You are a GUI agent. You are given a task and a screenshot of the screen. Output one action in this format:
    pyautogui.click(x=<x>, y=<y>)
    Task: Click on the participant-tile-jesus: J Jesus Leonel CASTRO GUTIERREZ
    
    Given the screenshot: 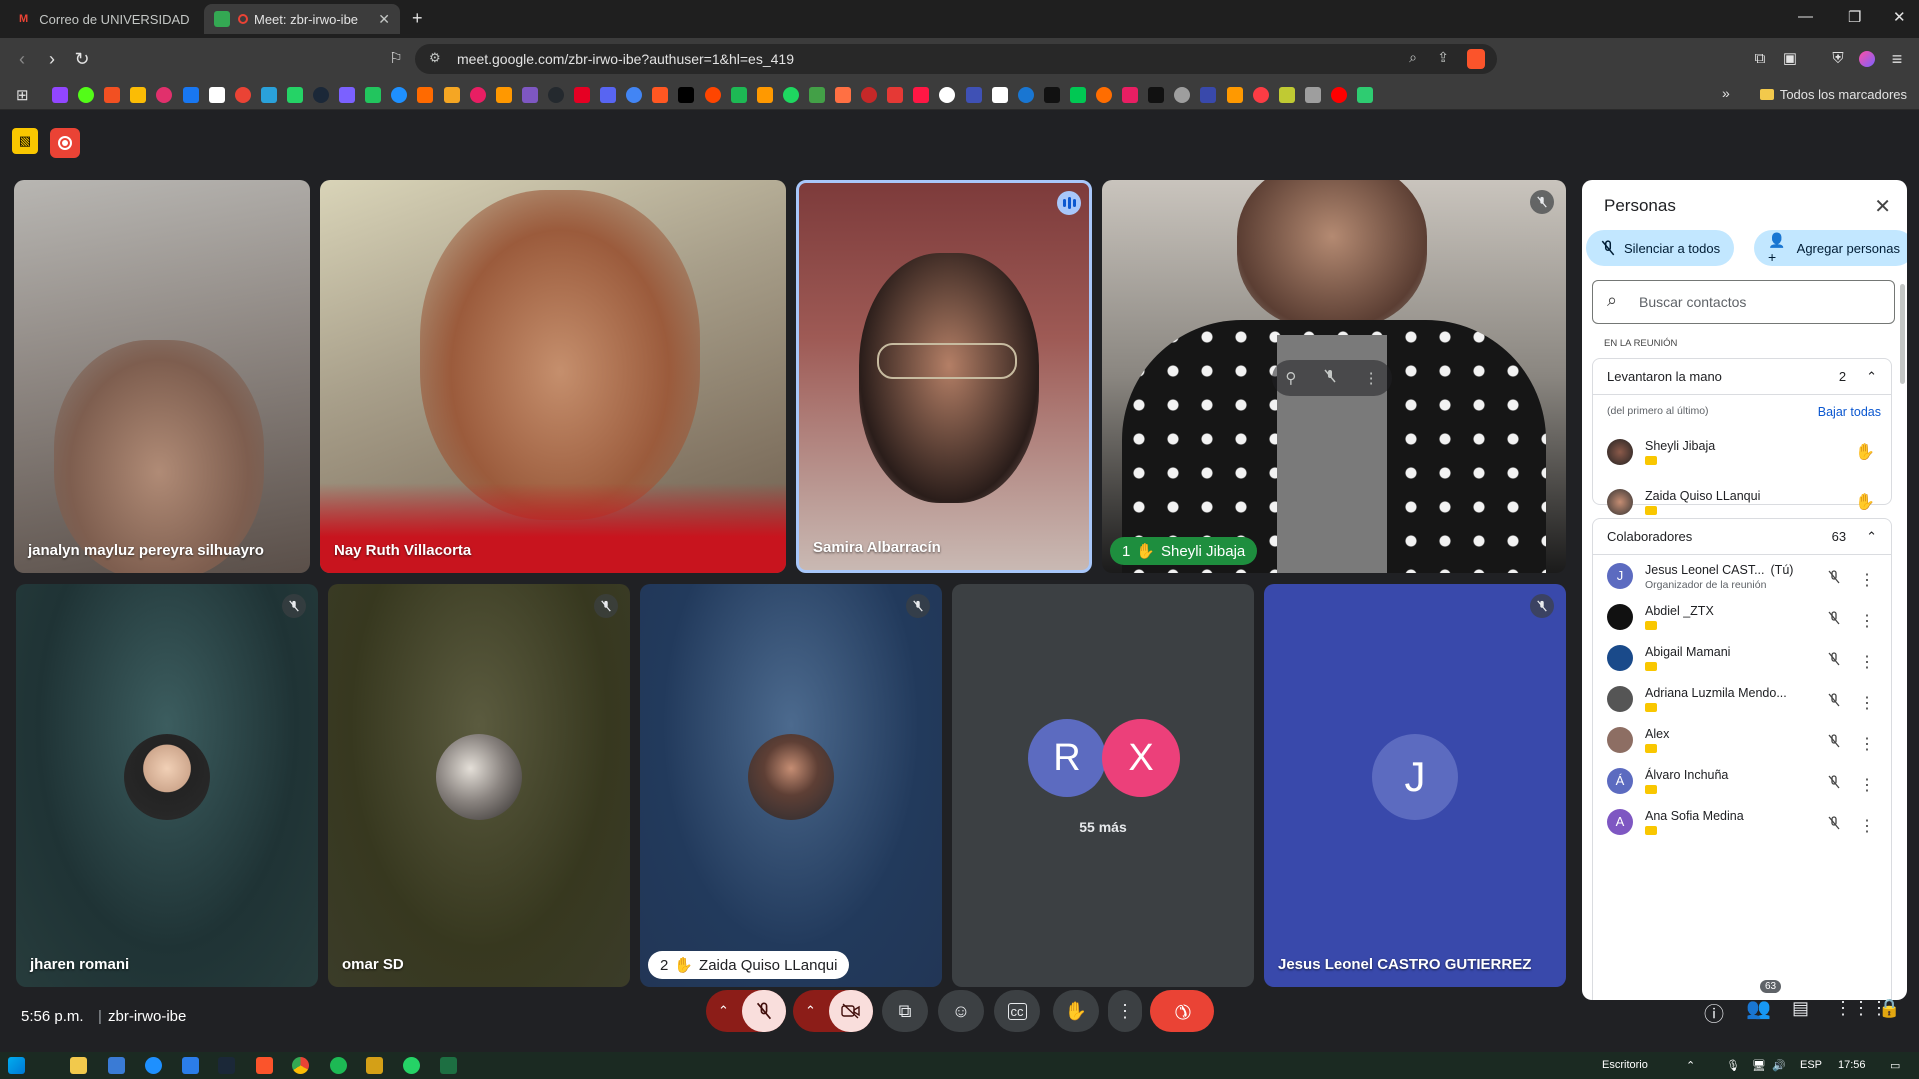 What is the action you would take?
    pyautogui.click(x=1415, y=785)
    